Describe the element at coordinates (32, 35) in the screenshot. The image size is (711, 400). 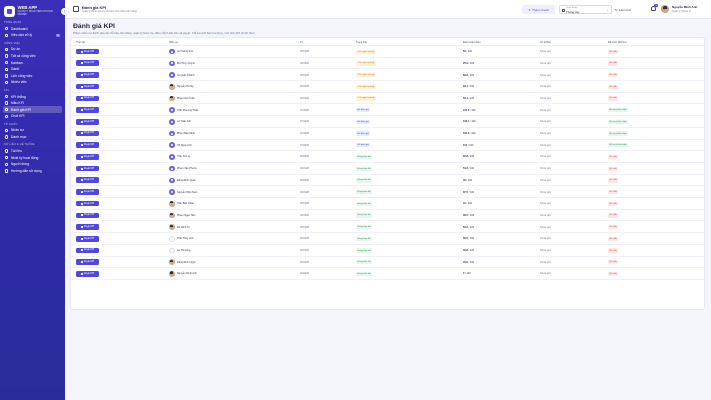
I see `sidebar-item: Việc cần xử lý 3` at that location.